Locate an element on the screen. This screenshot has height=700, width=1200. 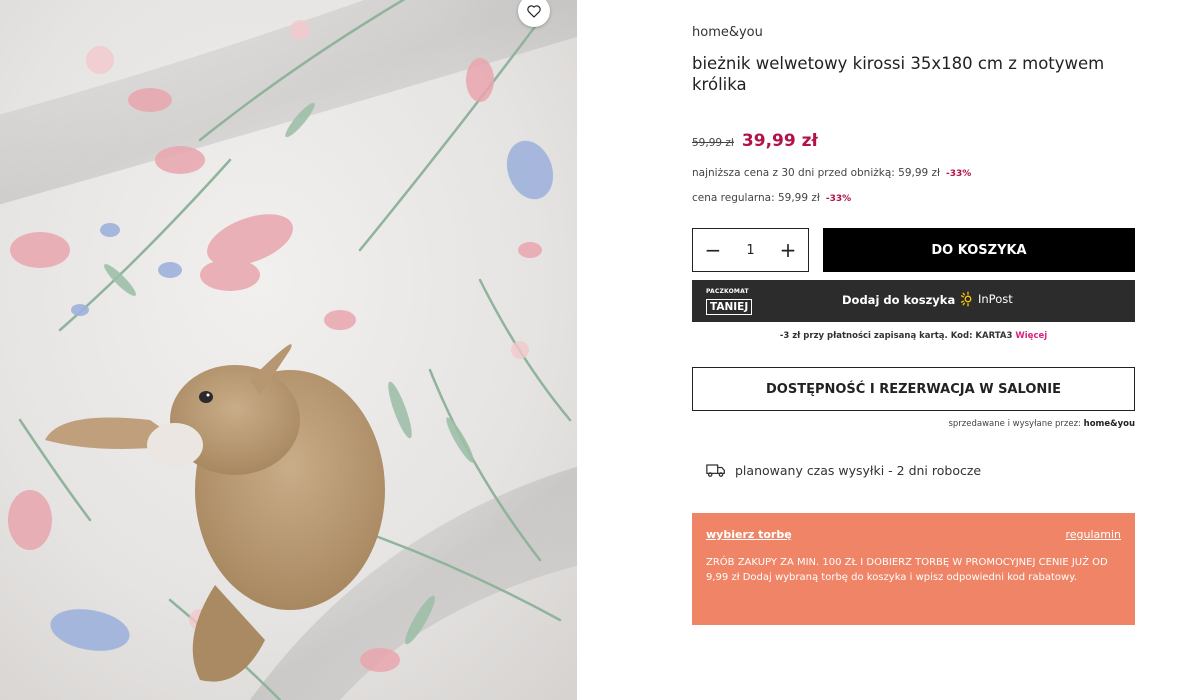
seller-name: home&you is located at coordinates (1109, 424).